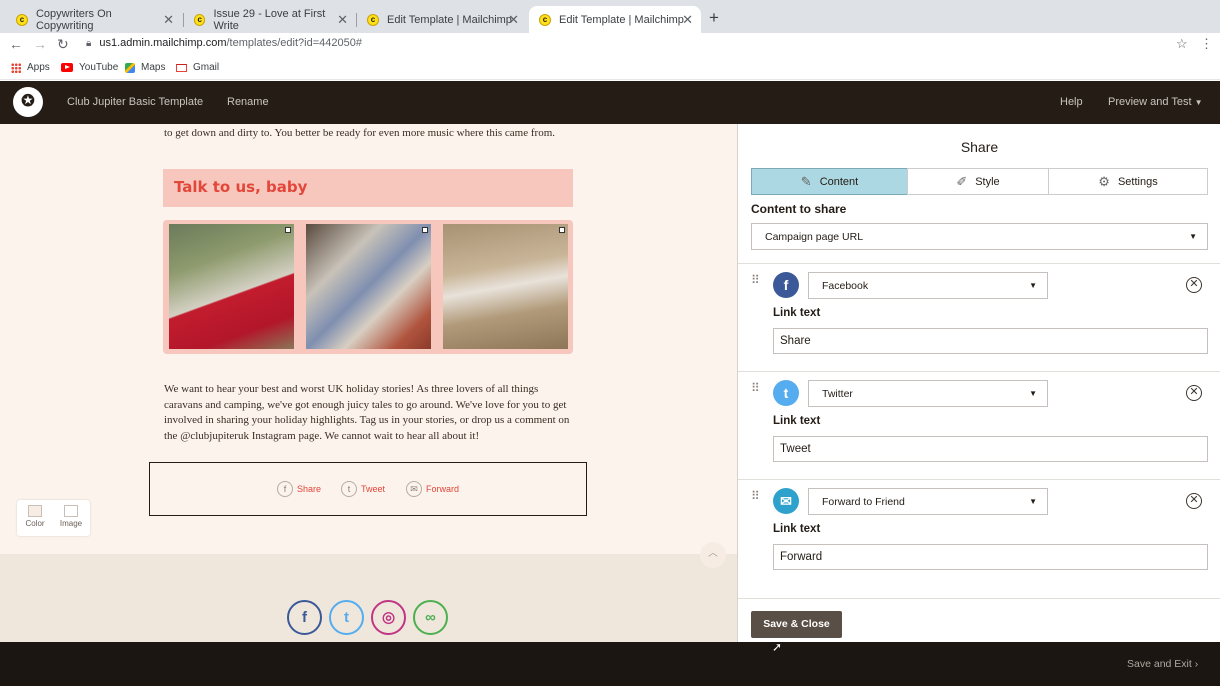  I want to click on bookmark-label: YouTube, so click(99, 67).